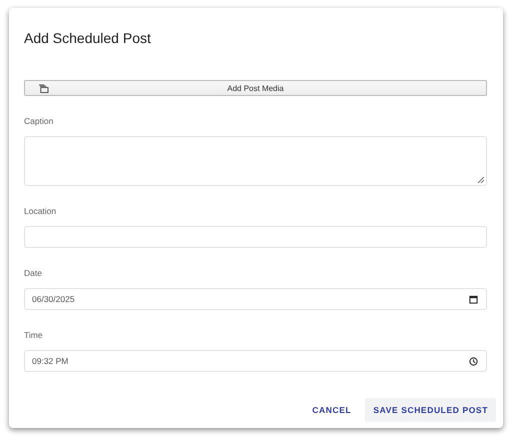  Describe the element at coordinates (34, 335) in the screenshot. I see `field-label: Time` at that location.